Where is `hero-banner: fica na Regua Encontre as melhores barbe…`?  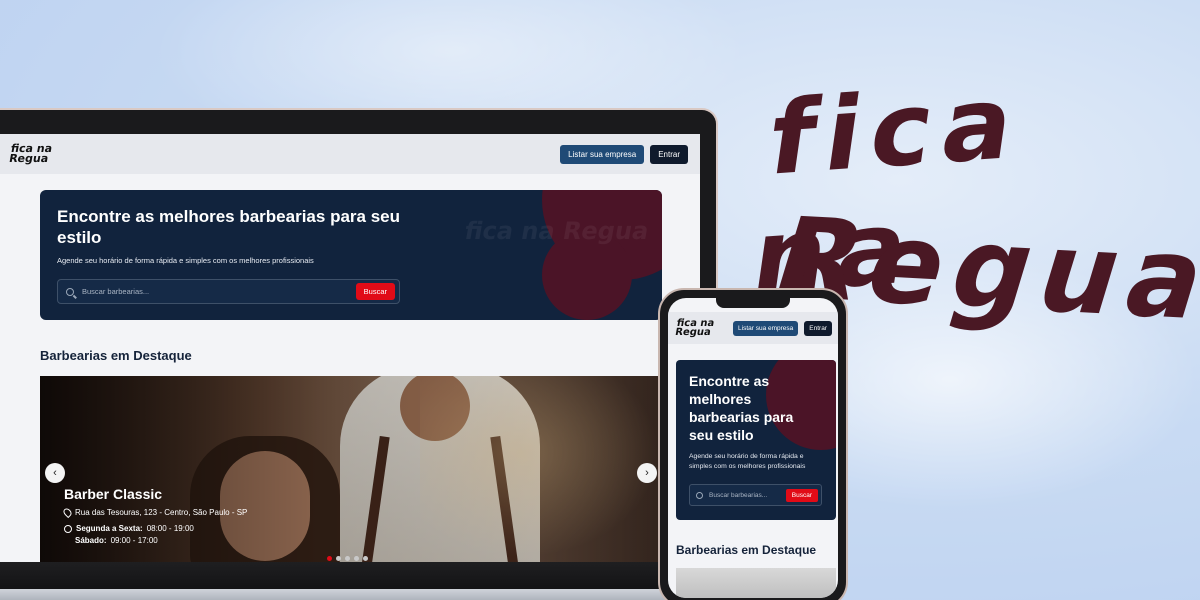 hero-banner: fica na Regua Encontre as melhores barbe… is located at coordinates (351, 255).